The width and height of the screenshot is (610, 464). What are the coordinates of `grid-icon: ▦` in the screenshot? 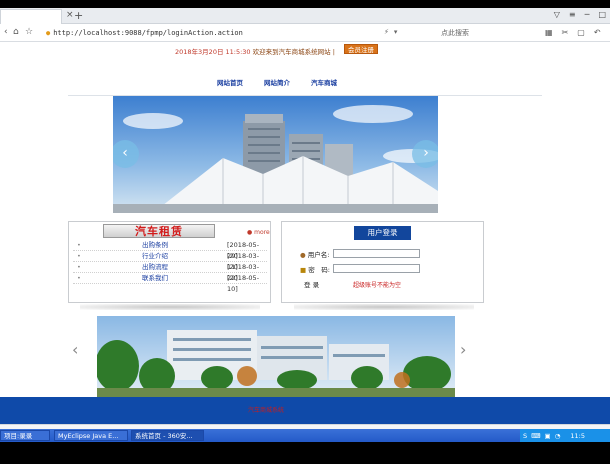 It's located at (549, 32).